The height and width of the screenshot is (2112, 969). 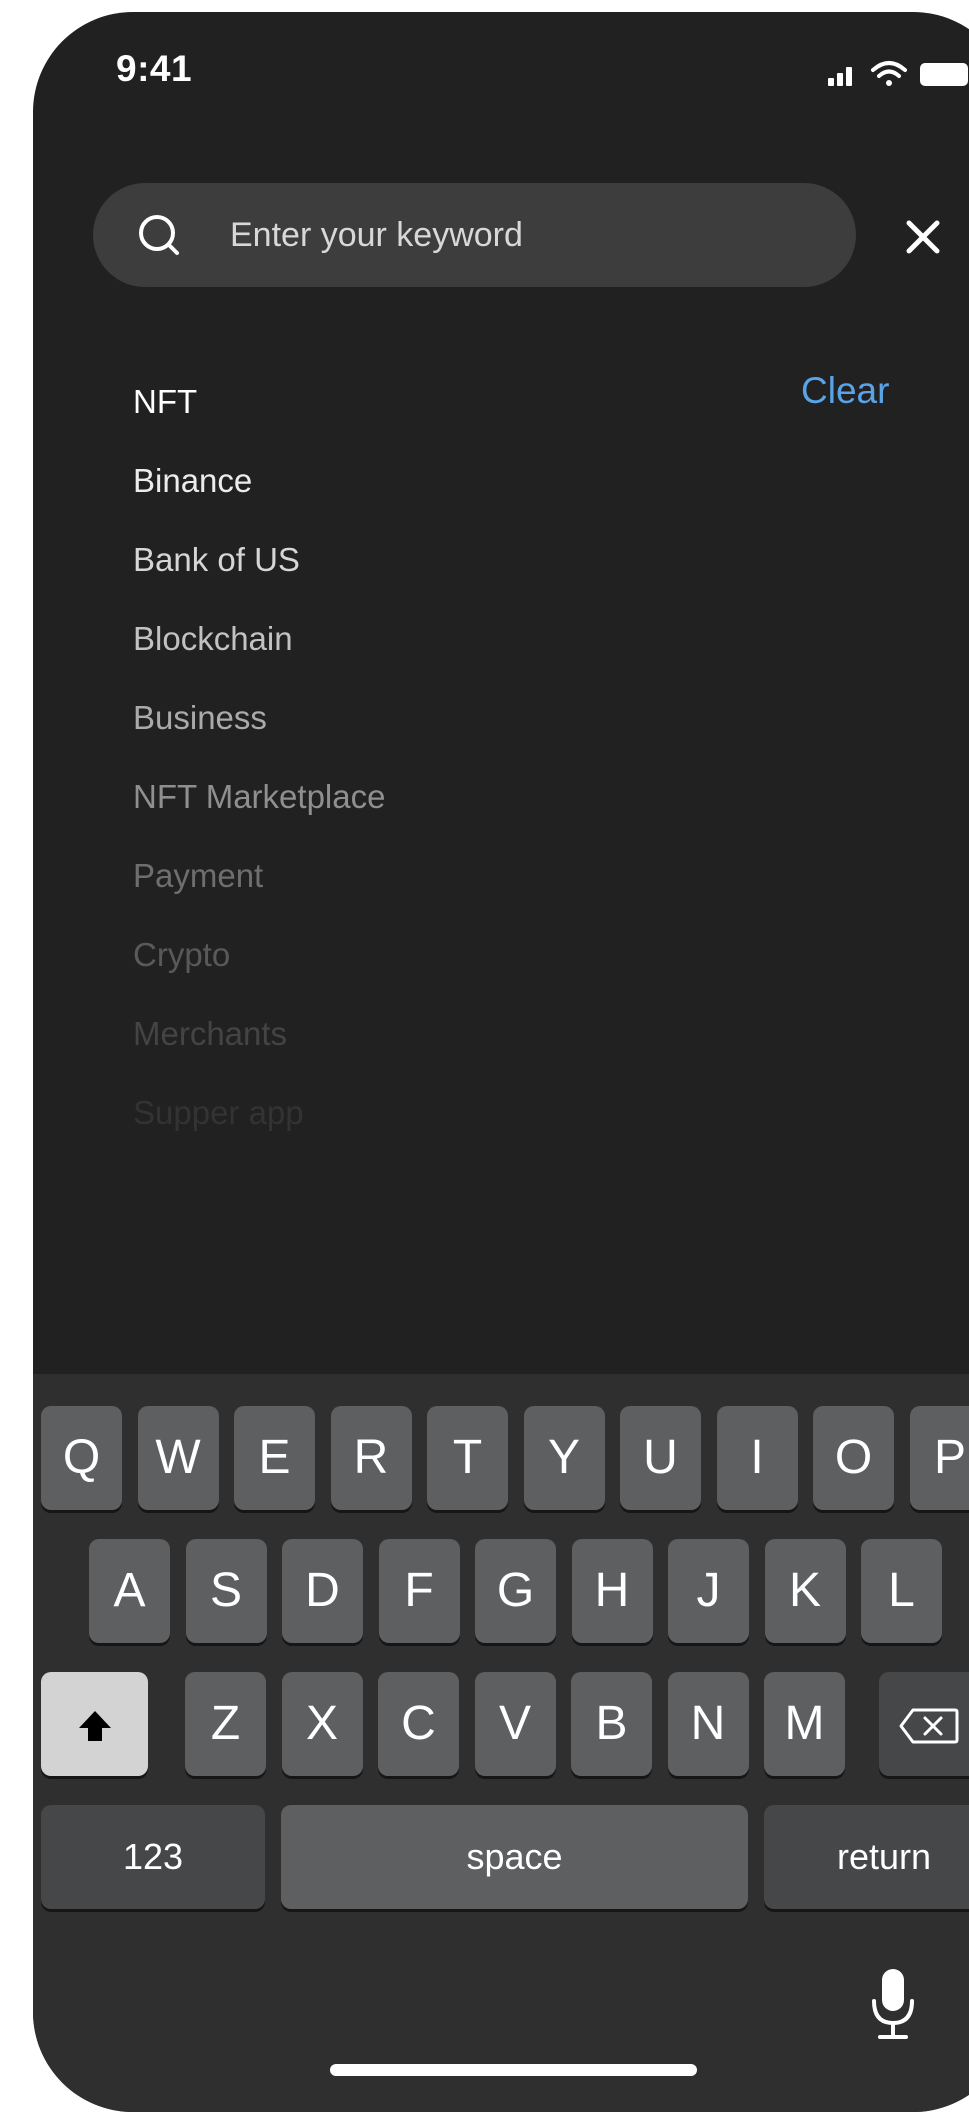 I want to click on search-input, so click(x=530, y=235).